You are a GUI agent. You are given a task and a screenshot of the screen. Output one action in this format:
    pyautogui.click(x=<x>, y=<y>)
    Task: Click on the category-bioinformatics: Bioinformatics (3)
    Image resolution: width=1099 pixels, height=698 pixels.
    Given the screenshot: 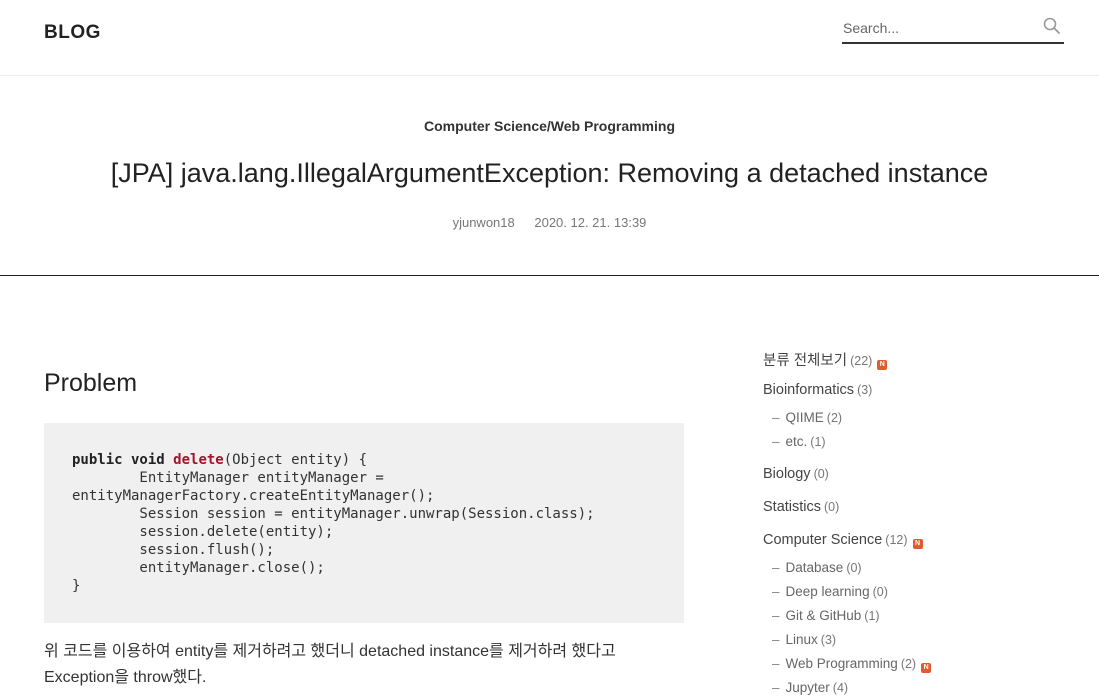 What is the action you would take?
    pyautogui.click(x=817, y=390)
    